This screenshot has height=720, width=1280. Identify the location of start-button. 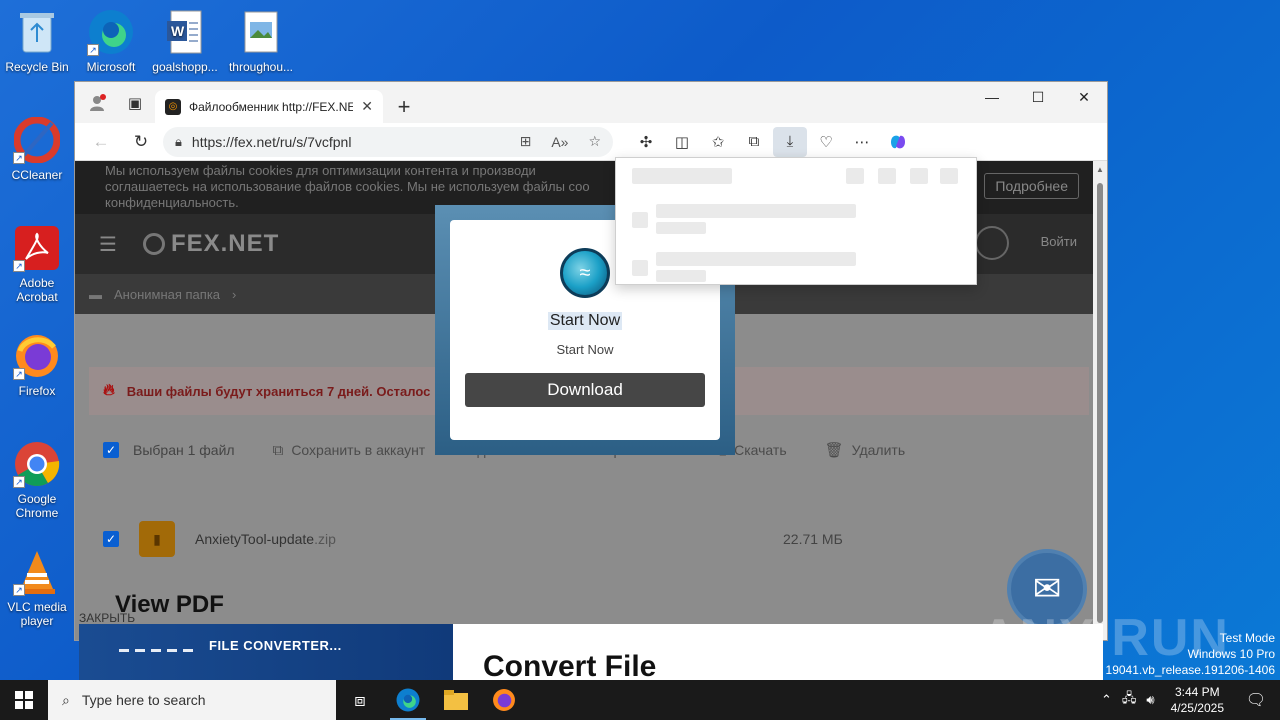
(24, 700).